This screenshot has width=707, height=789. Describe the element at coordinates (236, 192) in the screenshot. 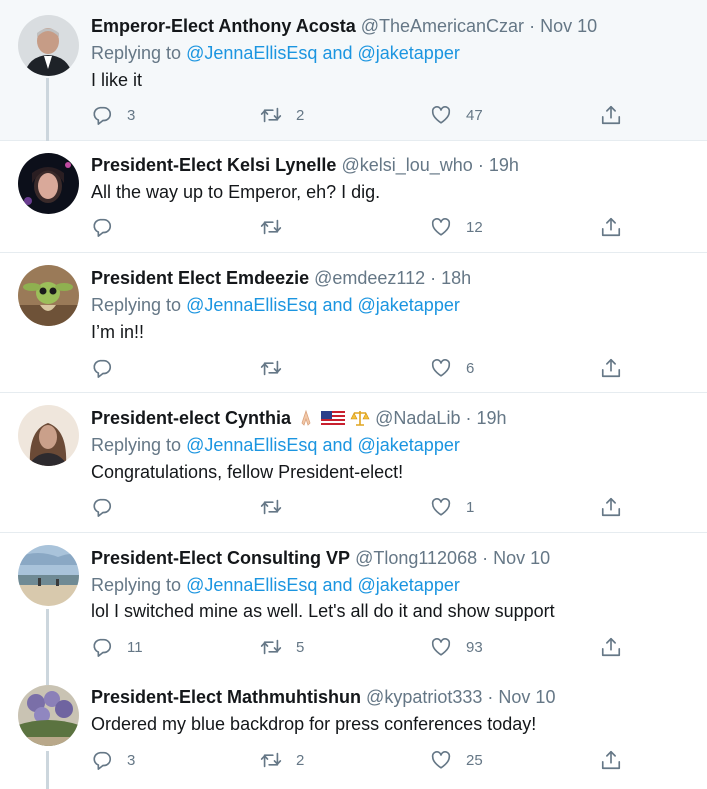

I see `tweet-text: All the way up to Emperor, eh? I dig.` at that location.